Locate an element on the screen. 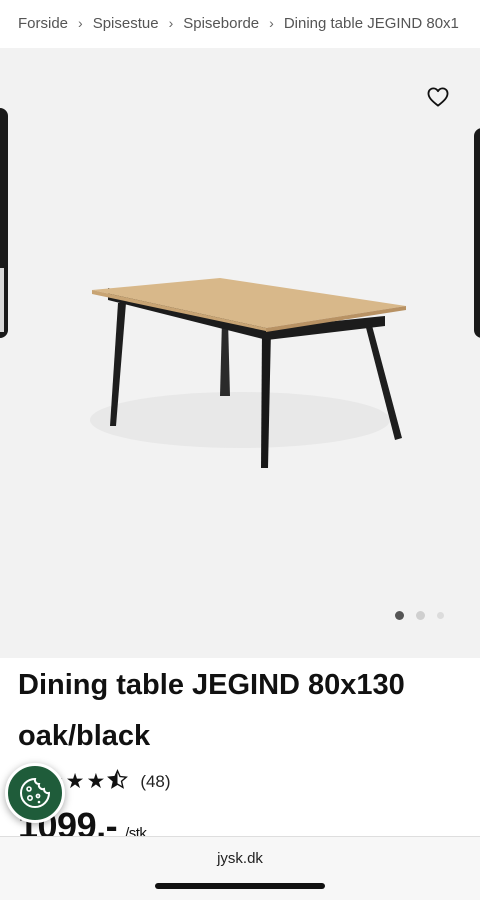  cookie-settings-button is located at coordinates (35, 793).